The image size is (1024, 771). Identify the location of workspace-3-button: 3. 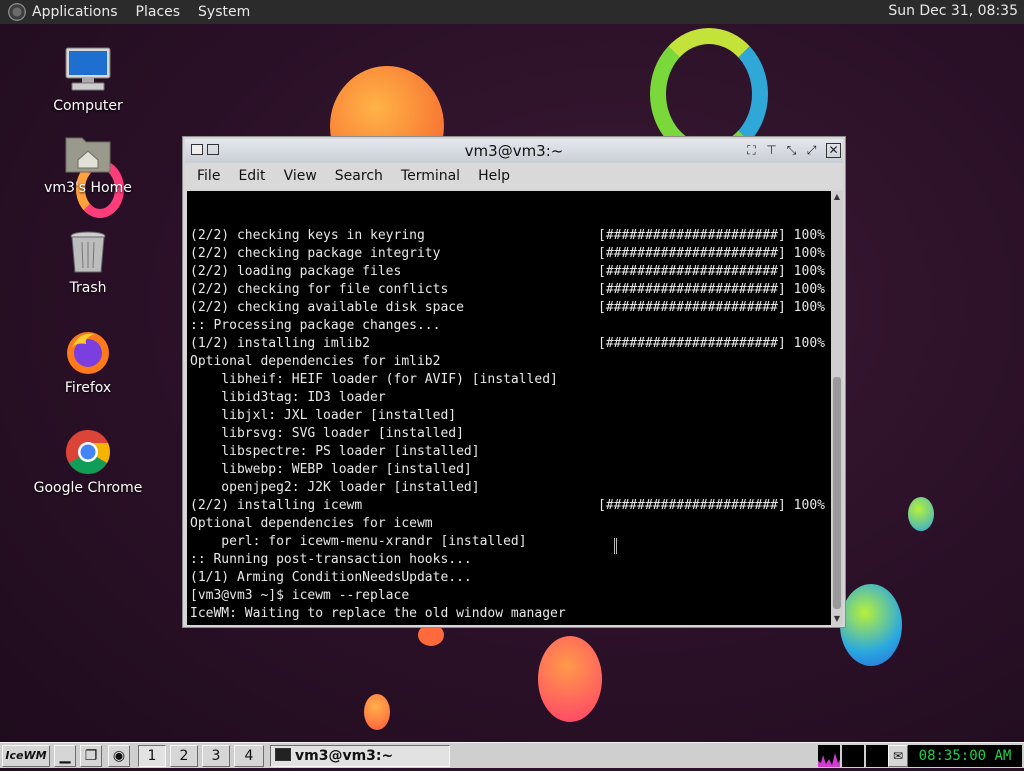
(216, 756).